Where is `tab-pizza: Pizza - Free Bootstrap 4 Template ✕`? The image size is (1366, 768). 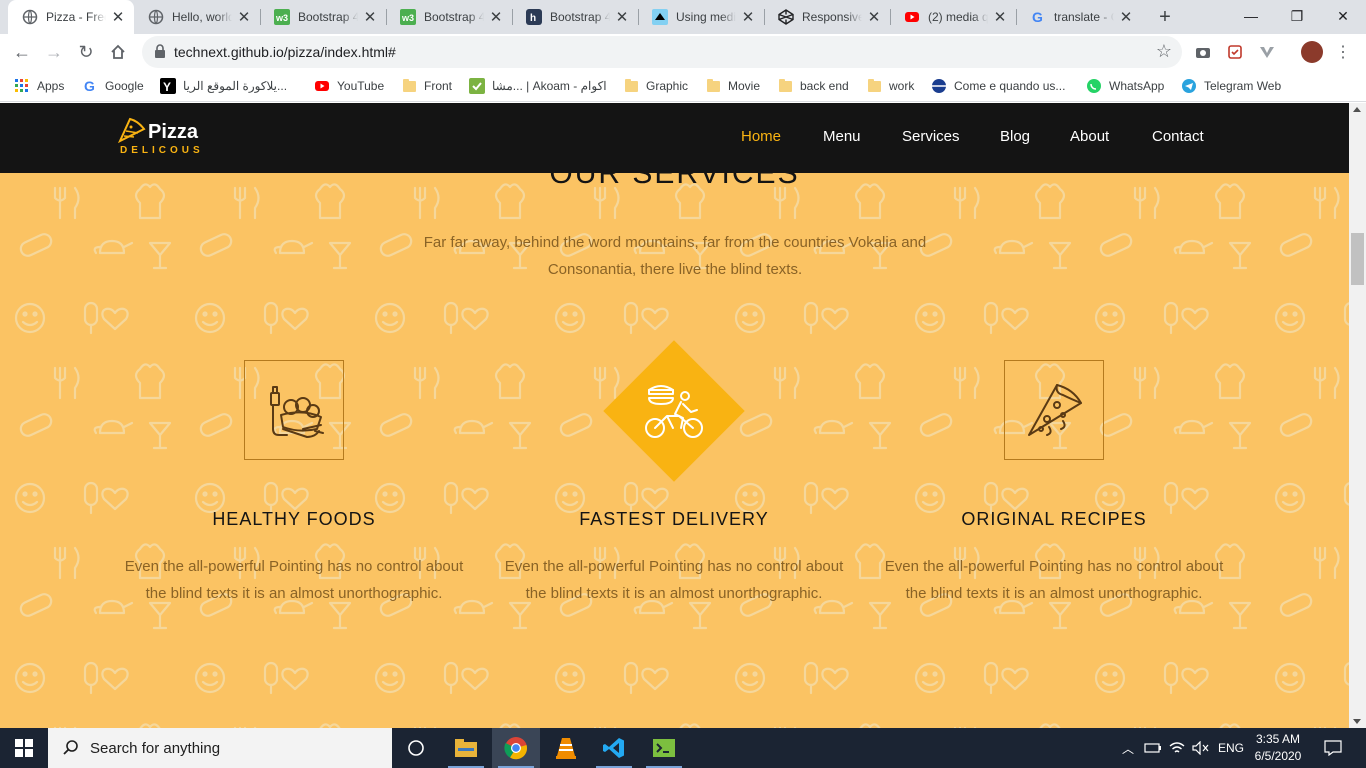
tab-pizza: Pizza - Free Bootstrap 4 Template ✕ is located at coordinates (71, 17).